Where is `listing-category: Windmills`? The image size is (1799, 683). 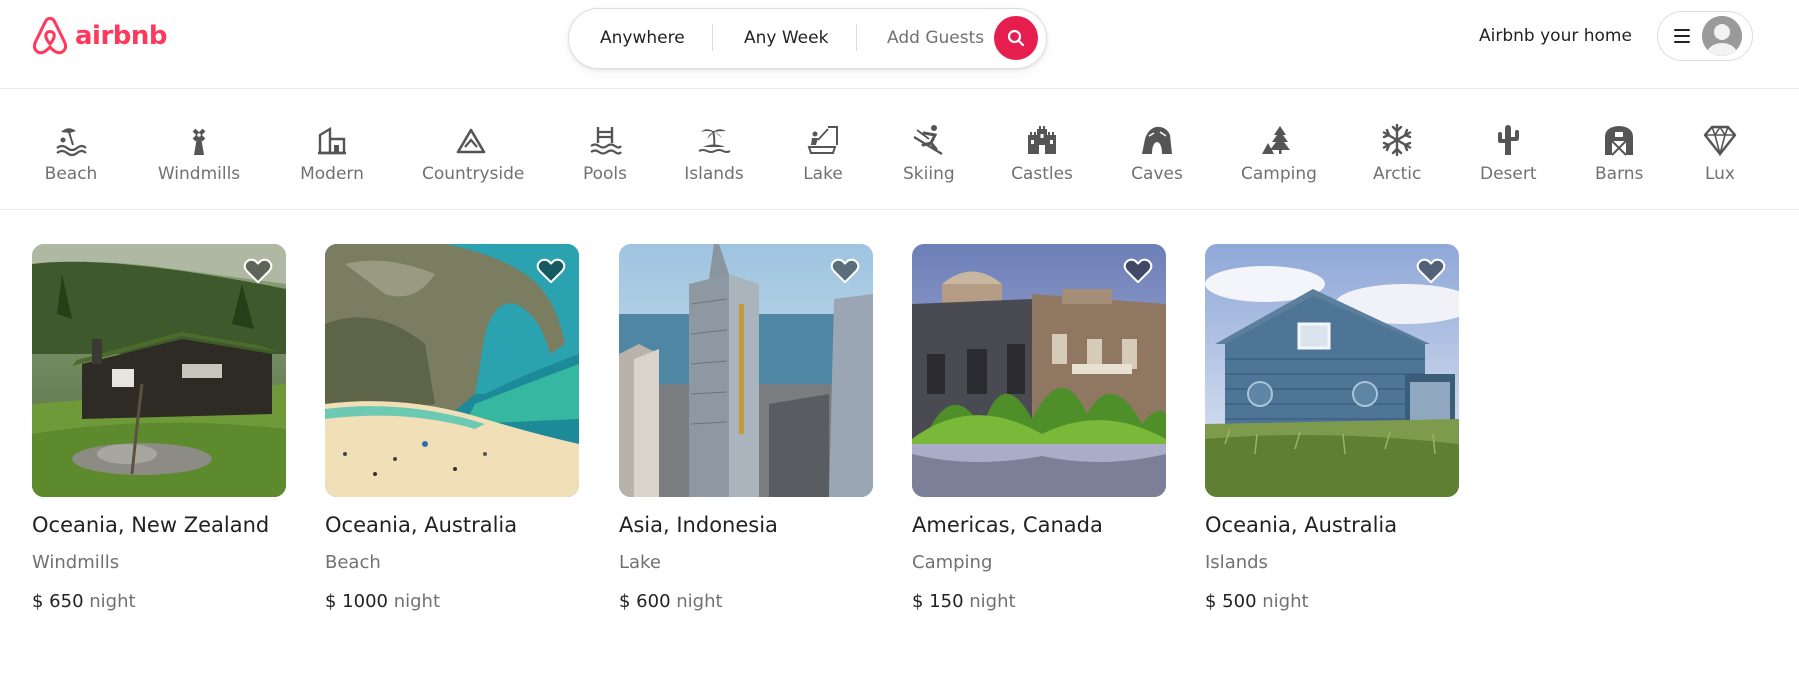 listing-category: Windmills is located at coordinates (76, 562).